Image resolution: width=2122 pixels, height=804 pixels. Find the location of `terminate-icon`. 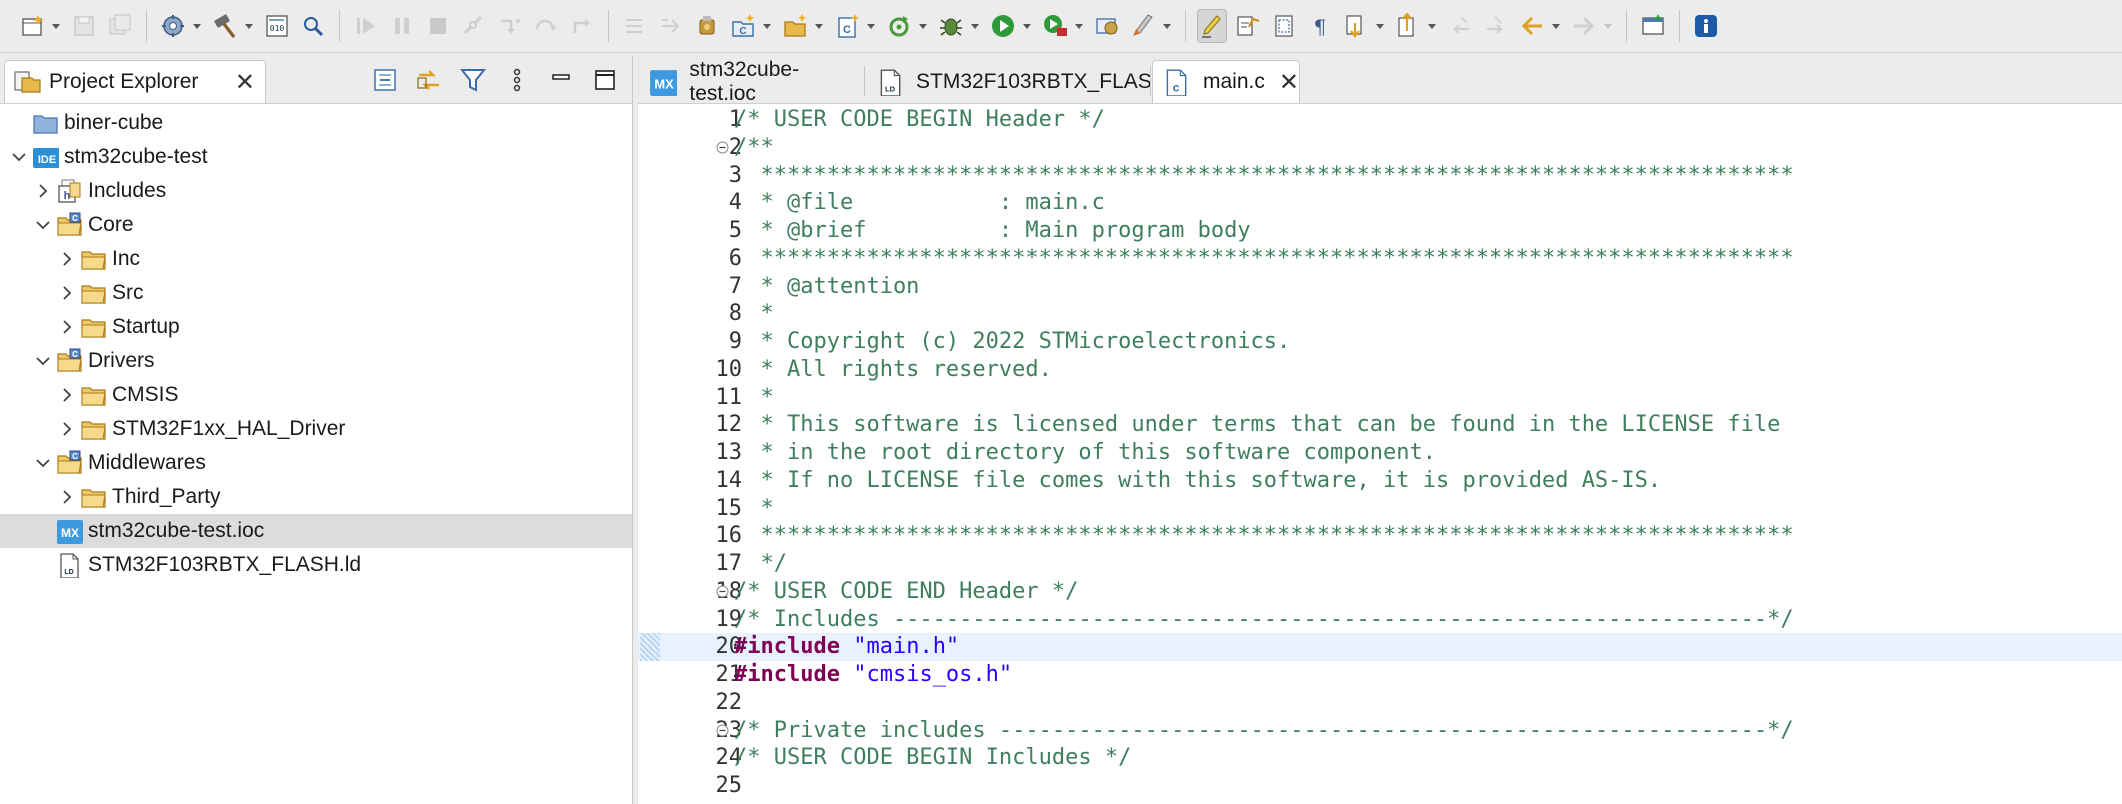

terminate-icon is located at coordinates (438, 26).